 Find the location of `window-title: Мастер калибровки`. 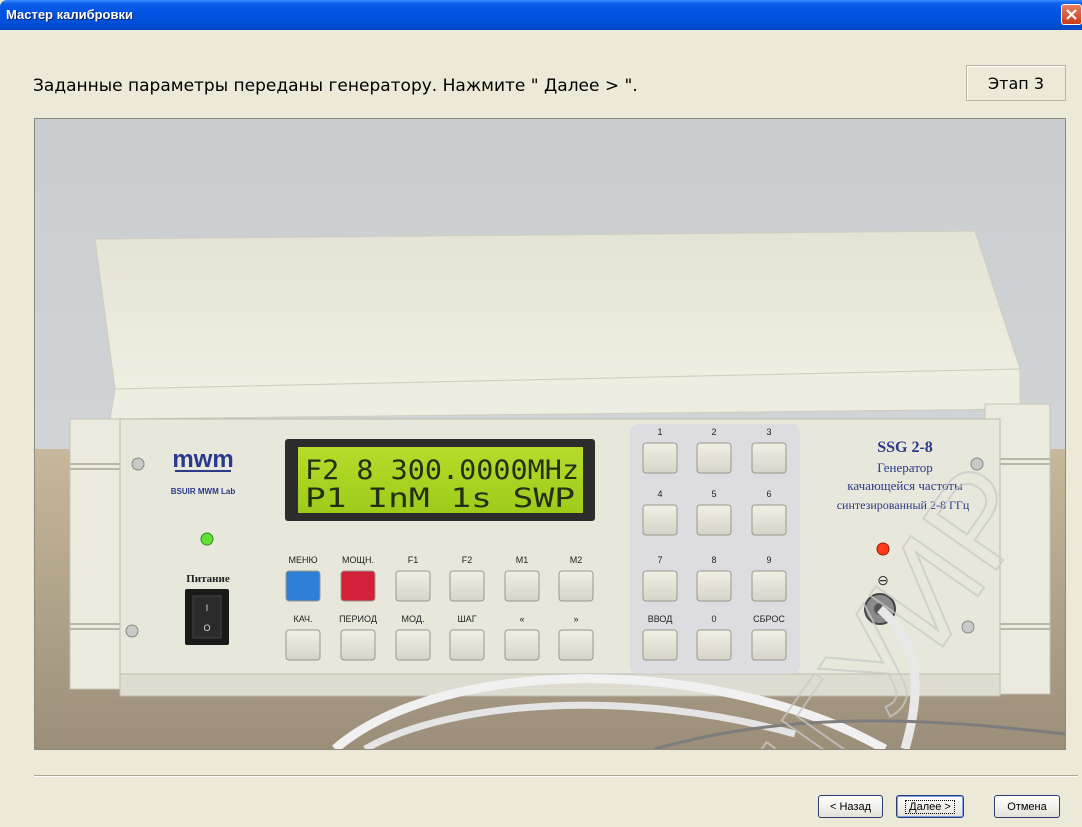

window-title: Мастер калибровки is located at coordinates (69, 14).